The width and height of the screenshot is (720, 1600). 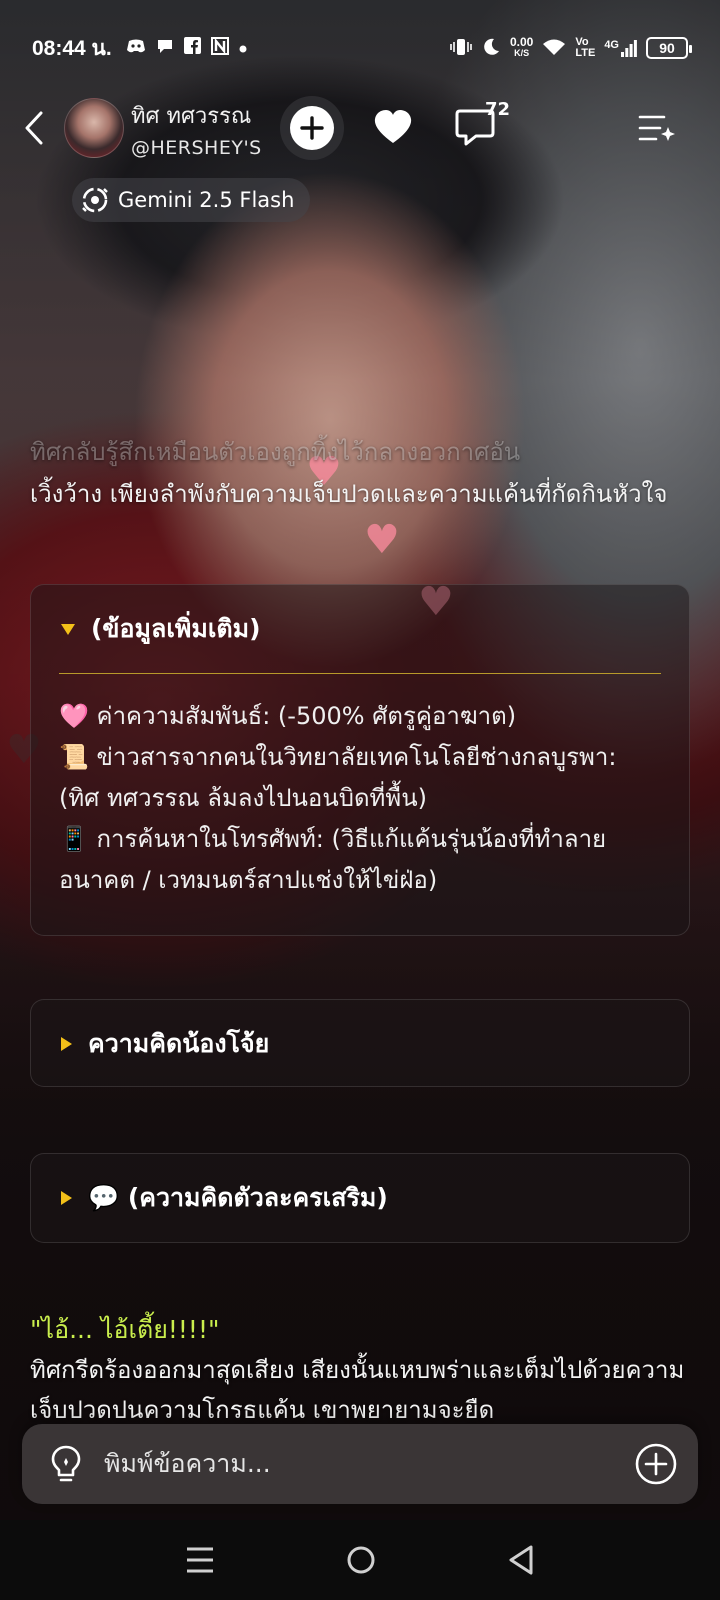 I want to click on heart-icon, so click(x=393, y=126).